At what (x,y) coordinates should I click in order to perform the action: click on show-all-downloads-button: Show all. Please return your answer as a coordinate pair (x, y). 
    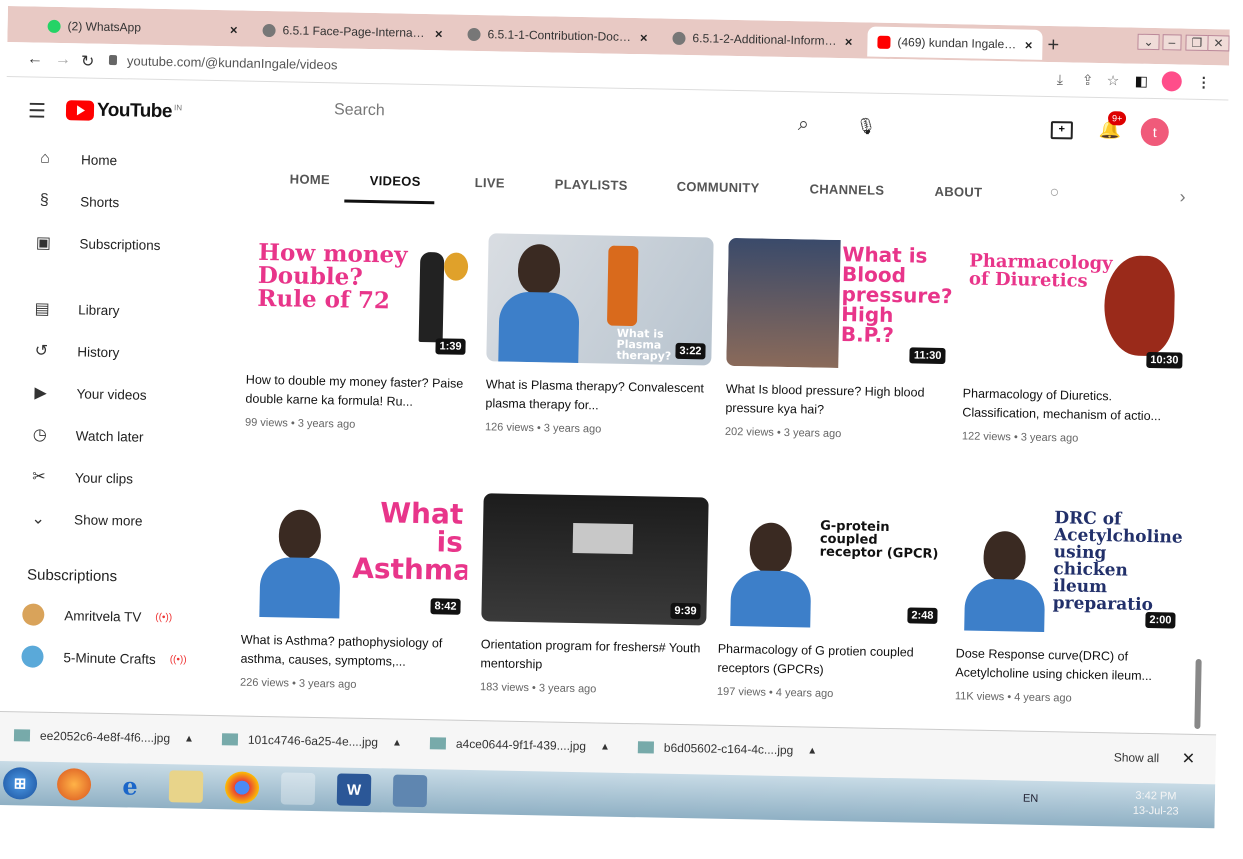
    Looking at the image, I should click on (1137, 757).